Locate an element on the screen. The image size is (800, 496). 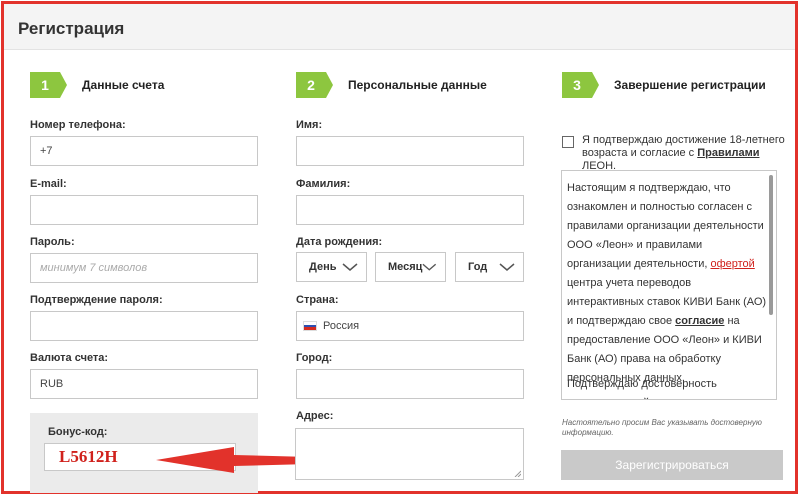
birth-month-value: Месяц is located at coordinates (405, 267).